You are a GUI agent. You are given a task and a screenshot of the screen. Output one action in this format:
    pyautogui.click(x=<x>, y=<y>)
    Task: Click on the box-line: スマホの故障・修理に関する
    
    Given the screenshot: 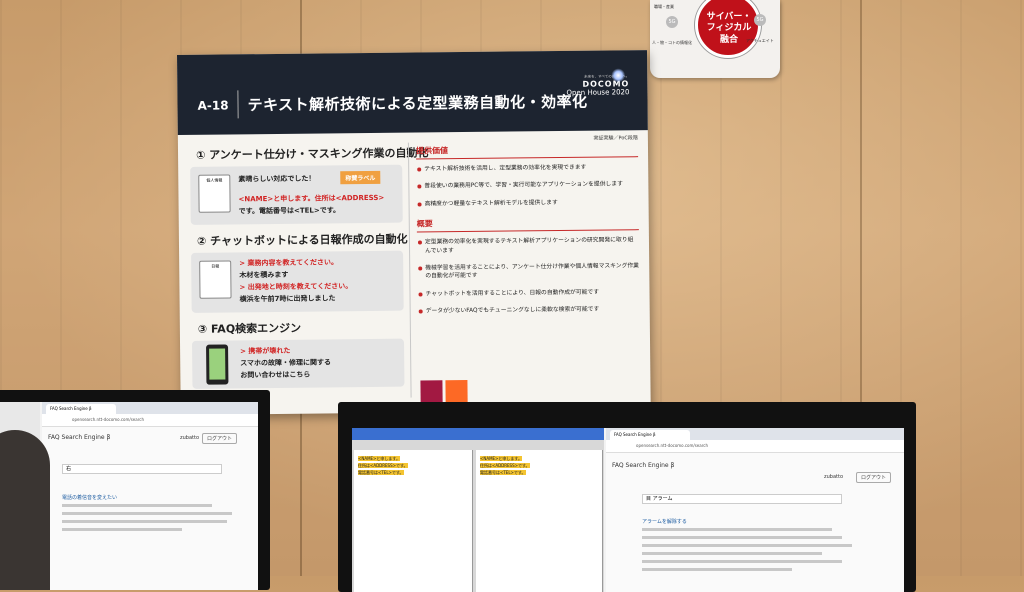 What is the action you would take?
    pyautogui.click(x=286, y=363)
    